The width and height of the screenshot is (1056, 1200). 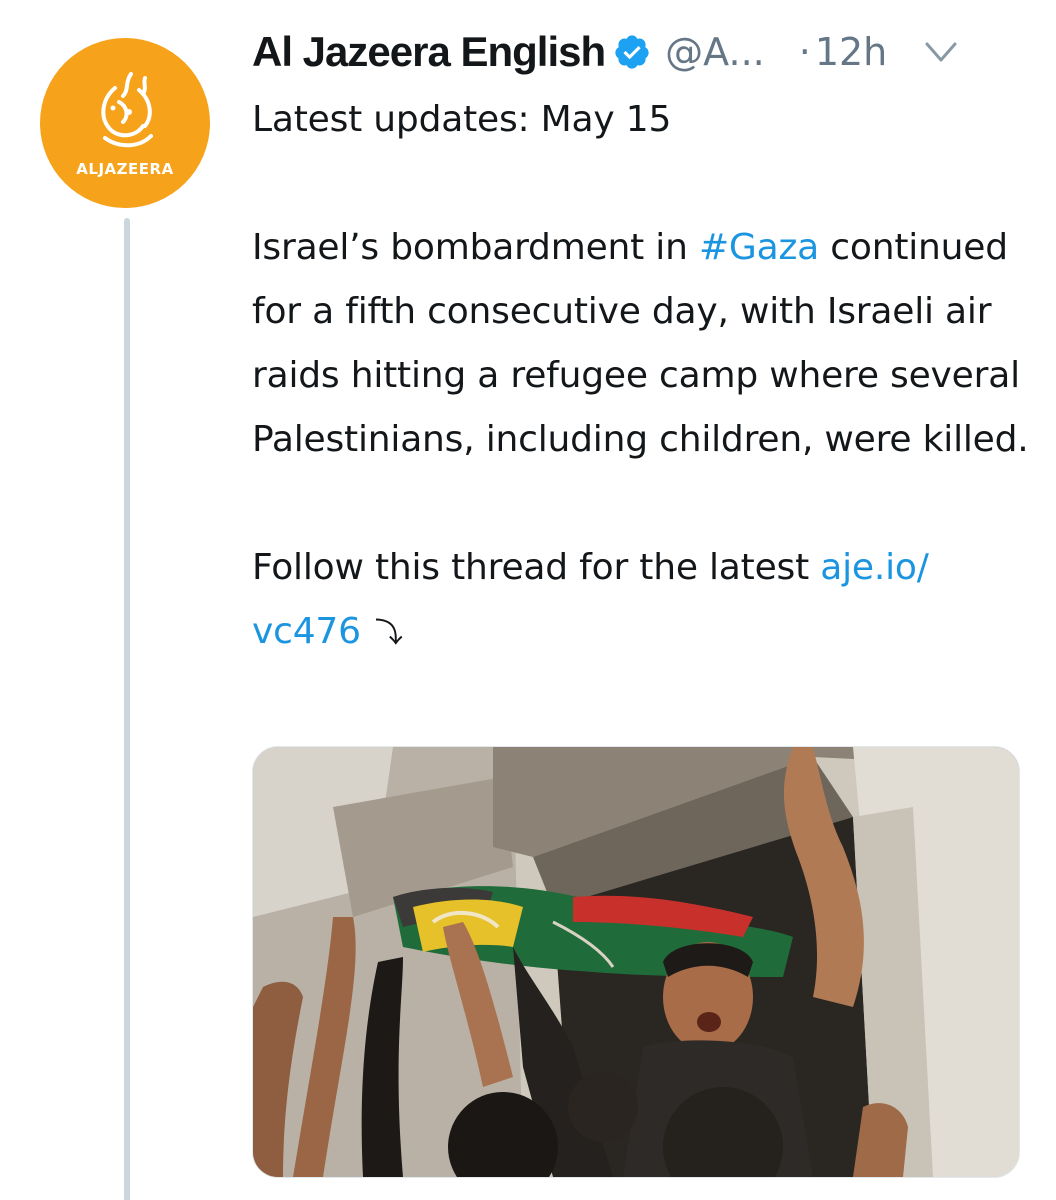 What do you see at coordinates (388, 632) in the screenshot?
I see `thread-arrow-icon: ⤵` at bounding box center [388, 632].